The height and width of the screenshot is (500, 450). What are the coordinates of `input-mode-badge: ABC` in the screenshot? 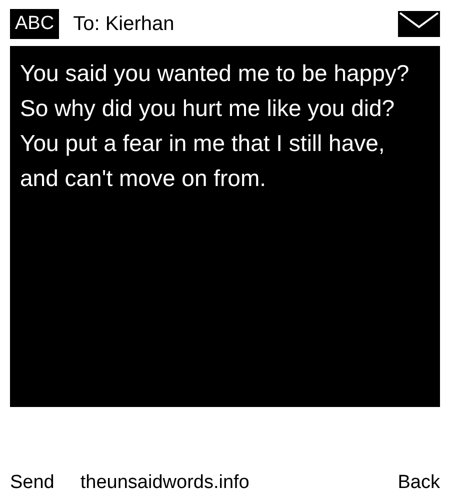 It's located at (35, 24).